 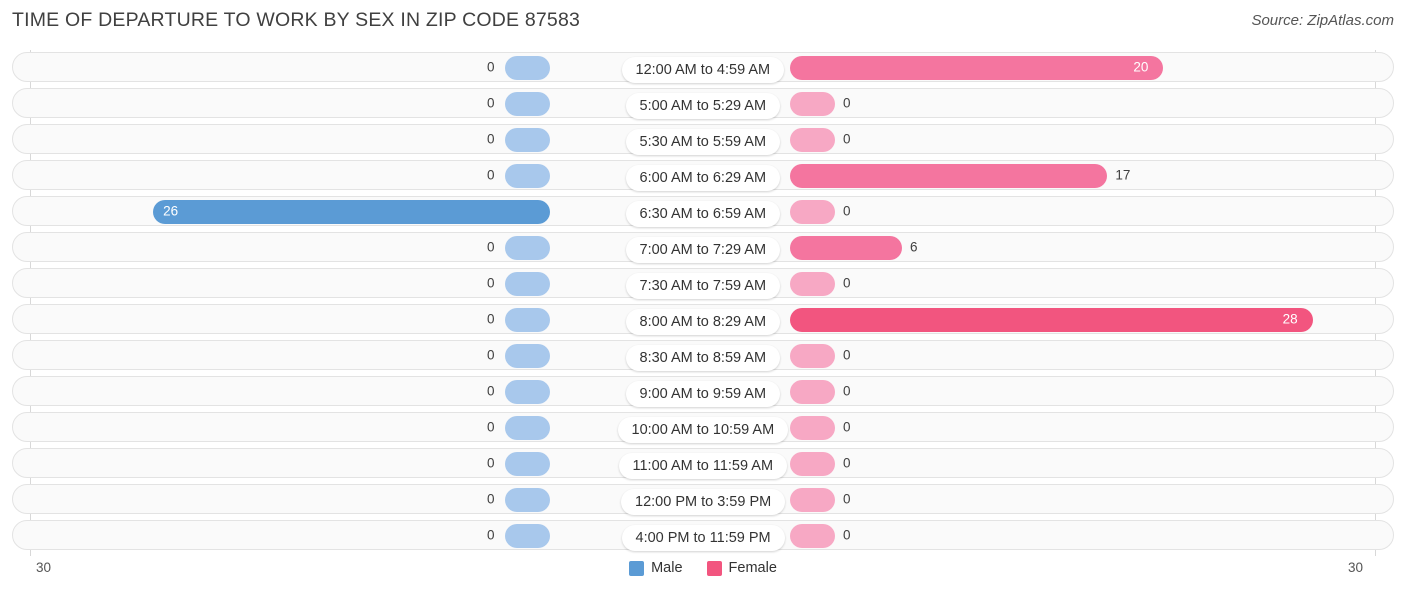 I want to click on category-label: 7:00 AM to 7:29 AM, so click(x=703, y=250).